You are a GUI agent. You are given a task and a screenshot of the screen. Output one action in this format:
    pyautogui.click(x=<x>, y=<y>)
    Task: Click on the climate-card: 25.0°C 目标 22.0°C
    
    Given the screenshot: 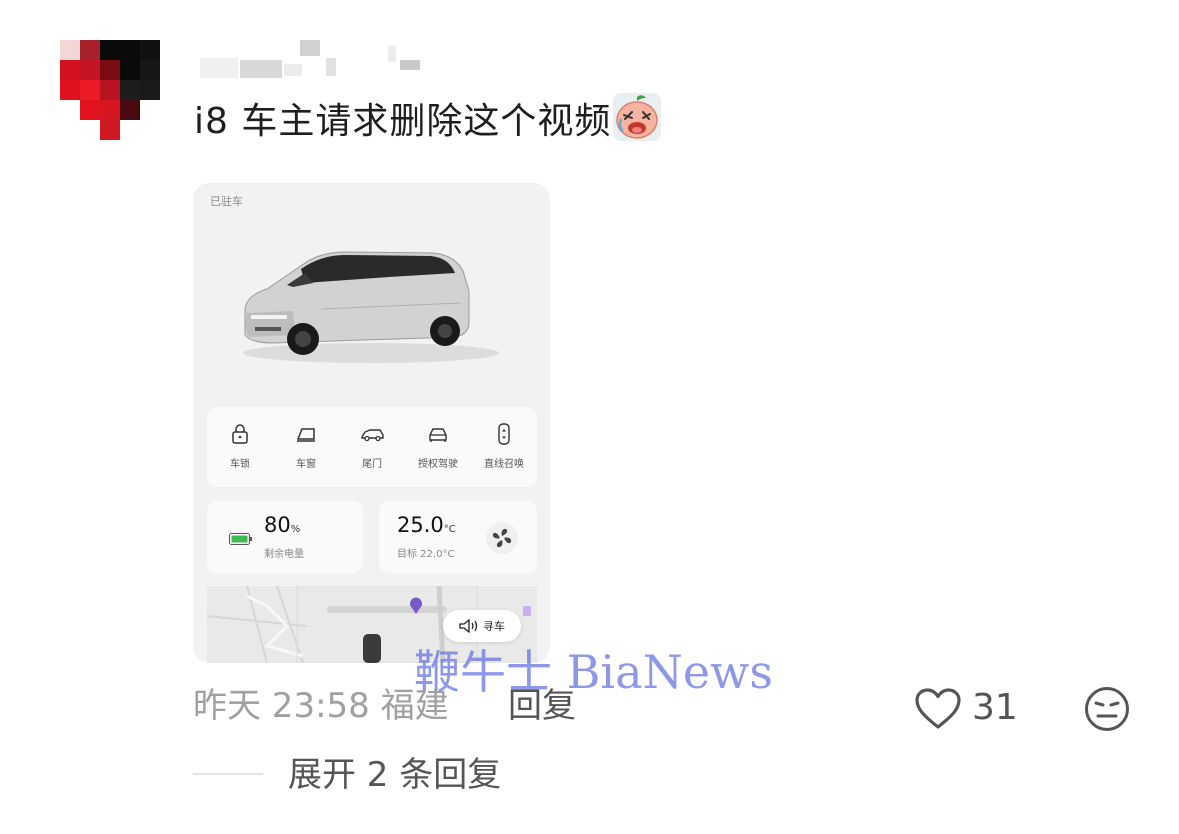 What is the action you would take?
    pyautogui.click(x=458, y=537)
    